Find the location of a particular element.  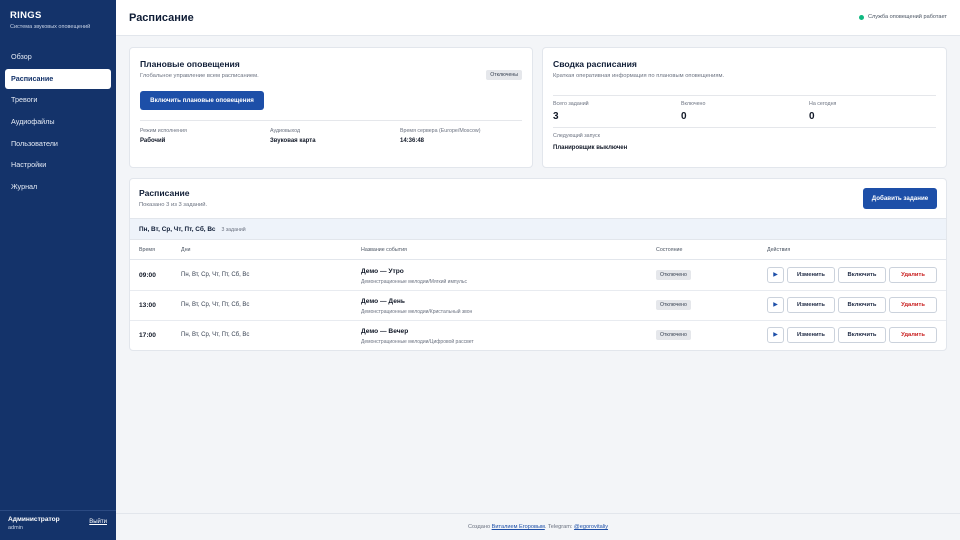

today-jobs-value: 0 is located at coordinates (812, 116).